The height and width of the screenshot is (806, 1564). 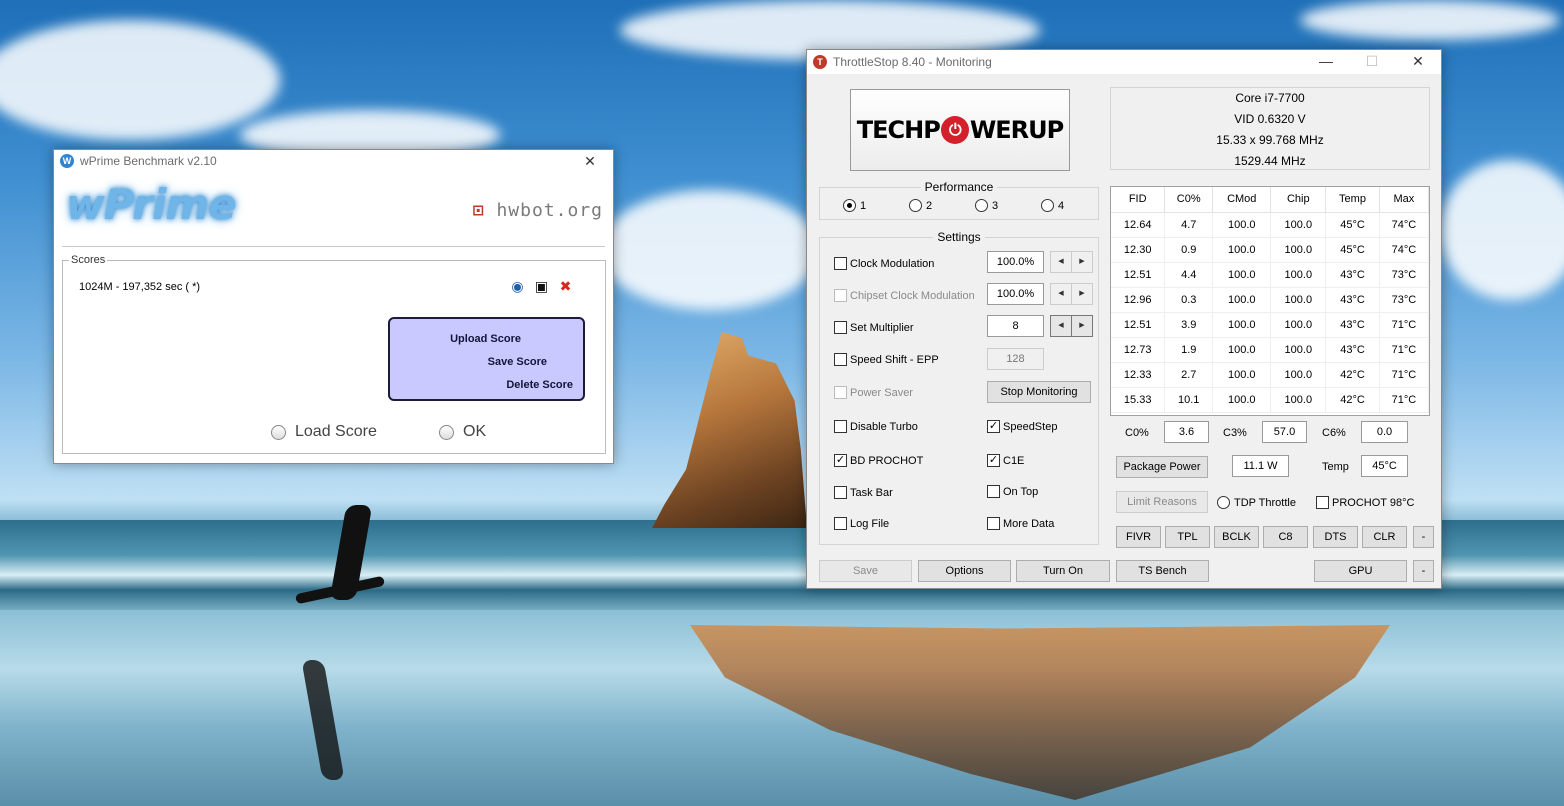 I want to click on profile-radio-4: 4, so click(x=1052, y=205).